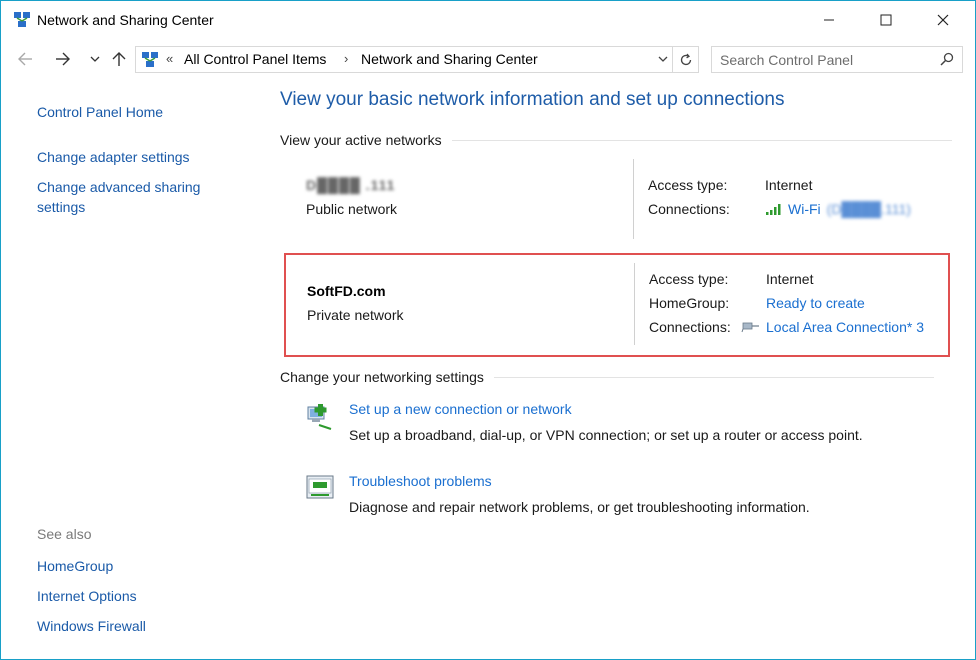 This screenshot has width=976, height=660. I want to click on forward-arrow-icon, so click(63, 59).